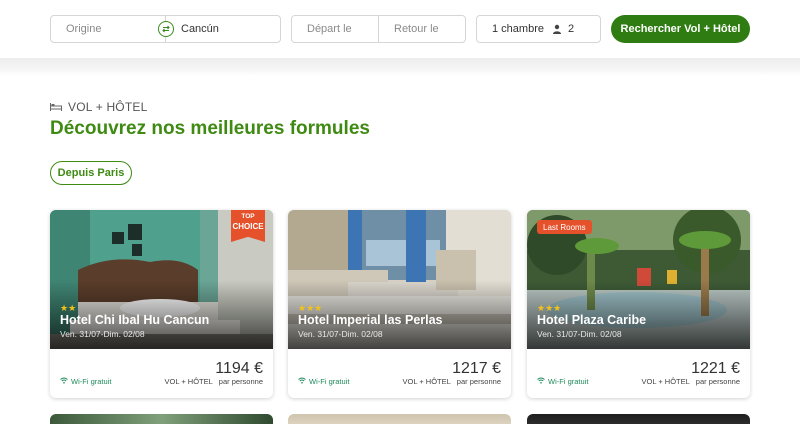 The height and width of the screenshot is (424, 800). I want to click on rooms-guests-field: 1 chambre 2, so click(538, 29).